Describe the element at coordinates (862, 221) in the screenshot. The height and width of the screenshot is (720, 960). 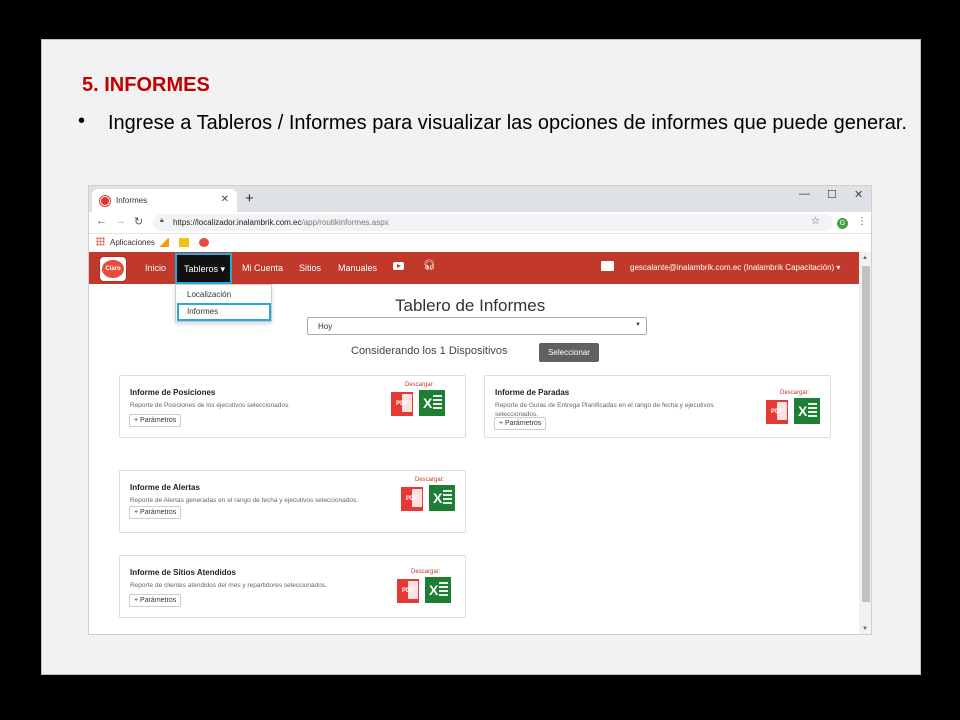
I see `browser-menu-icon: ⋮` at that location.